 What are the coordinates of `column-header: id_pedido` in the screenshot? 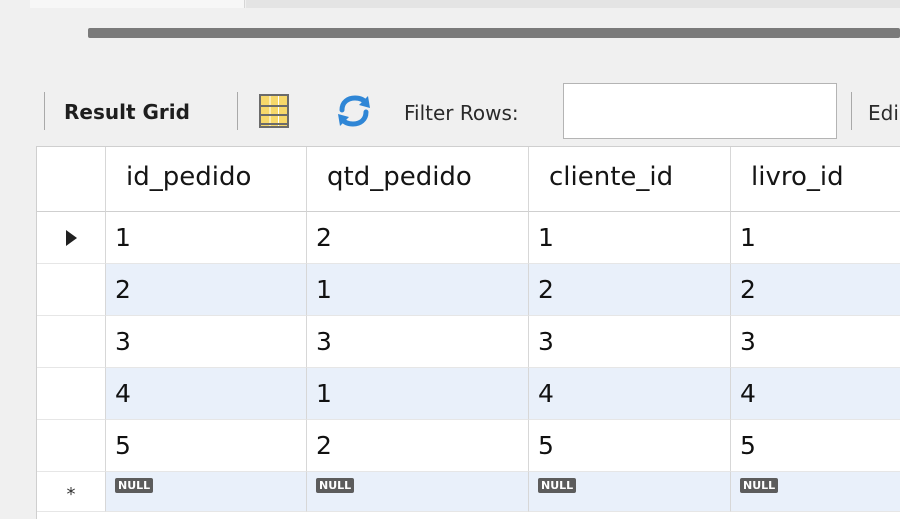 It's located at (206, 179).